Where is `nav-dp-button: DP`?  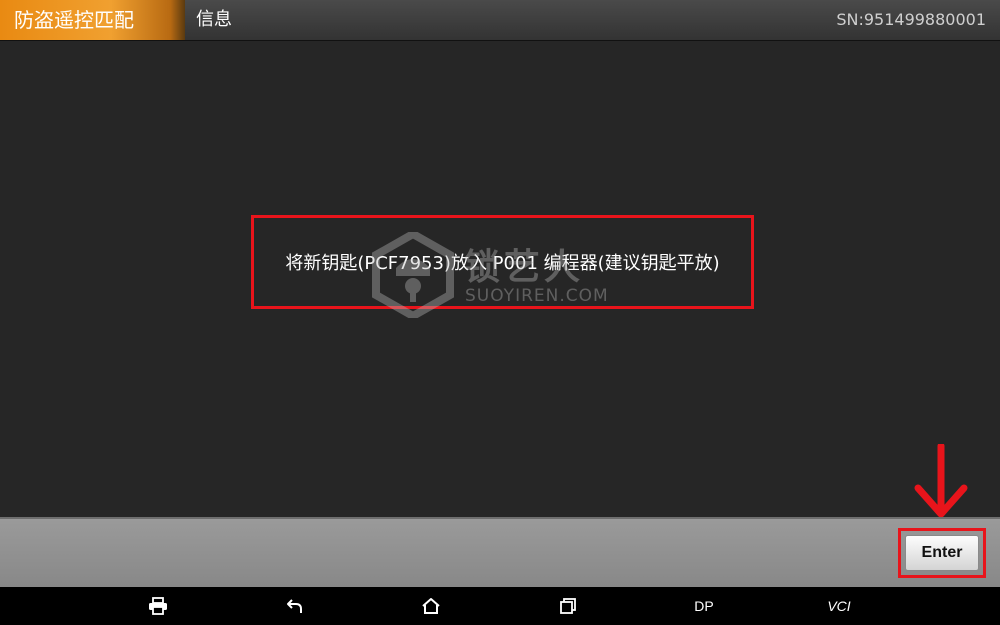 nav-dp-button: DP is located at coordinates (704, 606).